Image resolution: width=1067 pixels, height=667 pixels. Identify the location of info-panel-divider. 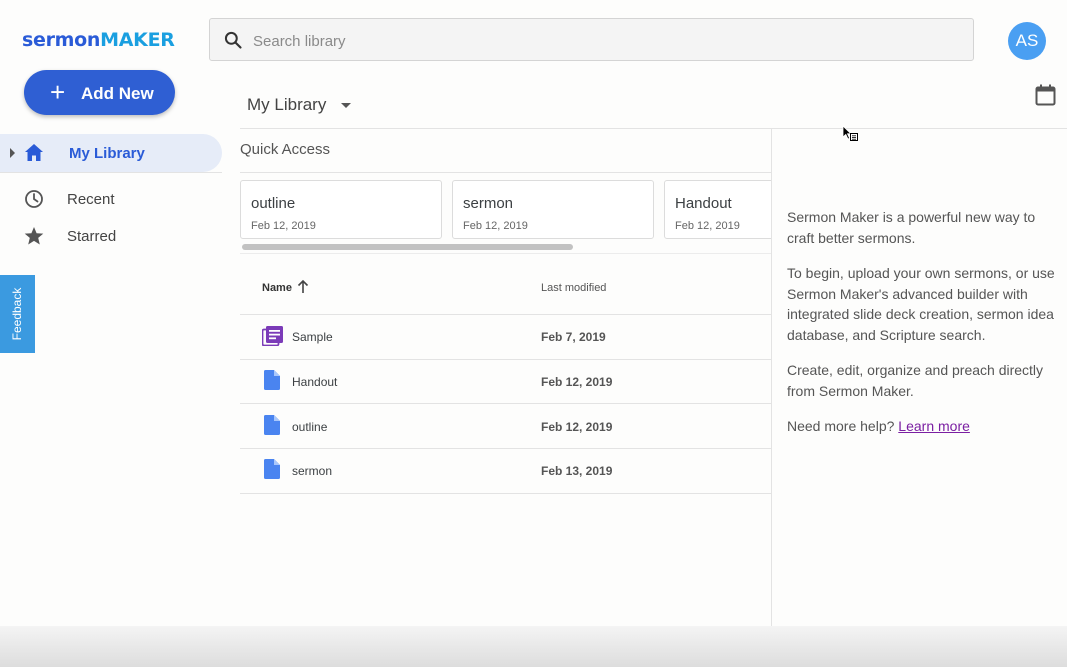
(771, 394).